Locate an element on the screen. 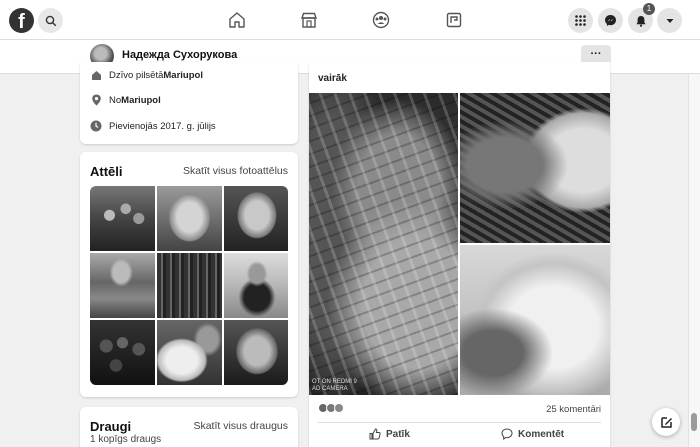 This screenshot has width=700, height=447. chevron-down-icon is located at coordinates (669, 20).